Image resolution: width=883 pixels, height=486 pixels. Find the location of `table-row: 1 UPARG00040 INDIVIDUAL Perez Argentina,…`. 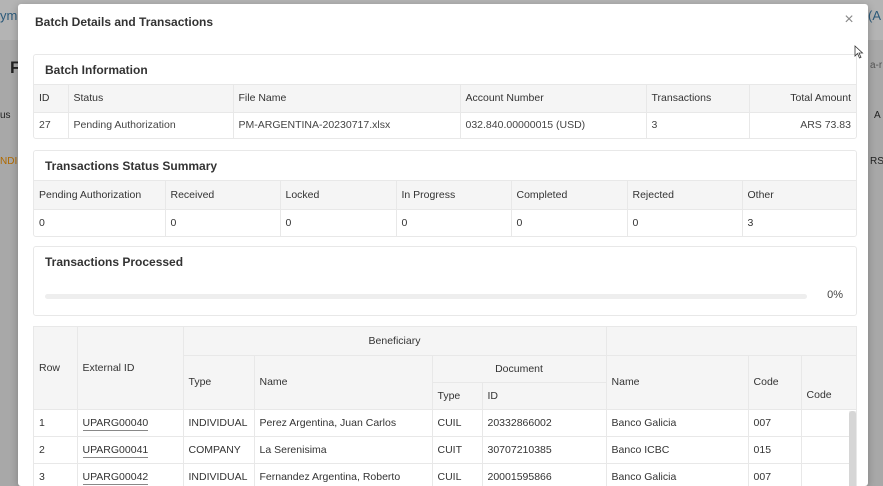

table-row: 1 UPARG00040 INDIVIDUAL Perez Argentina,… is located at coordinates (445, 423).